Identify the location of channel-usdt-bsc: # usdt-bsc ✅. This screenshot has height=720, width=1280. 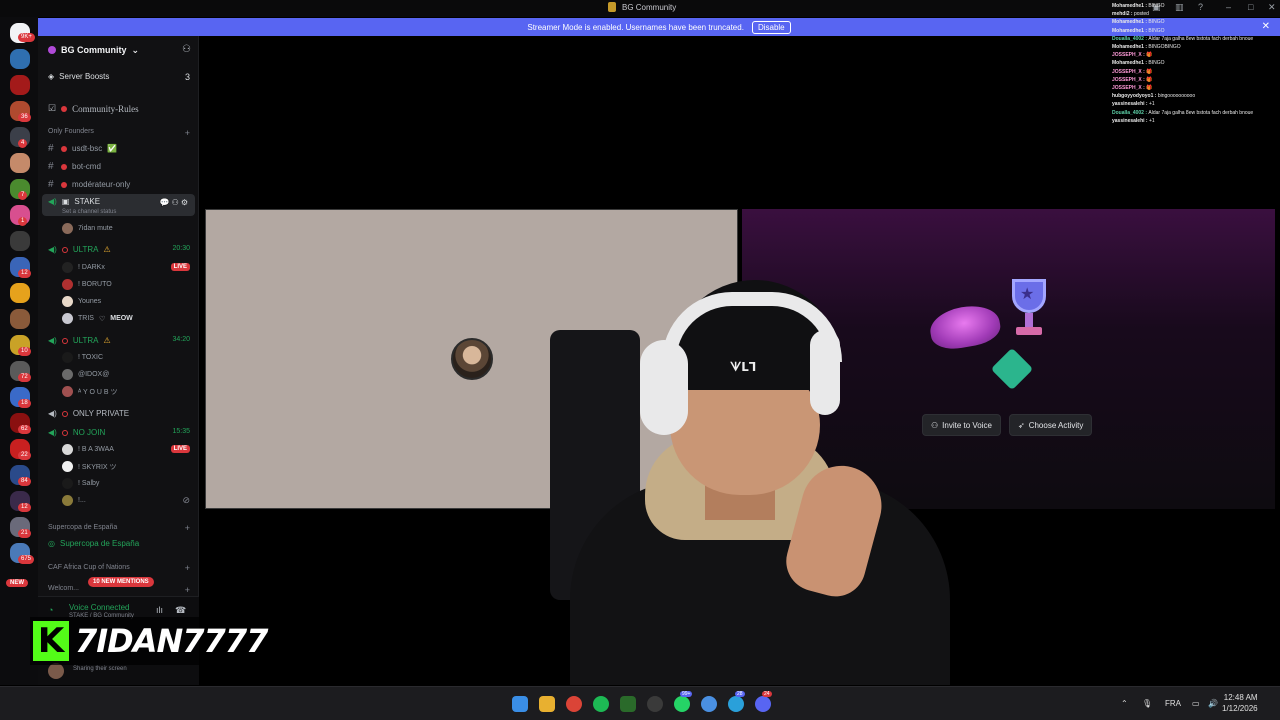
(82, 148).